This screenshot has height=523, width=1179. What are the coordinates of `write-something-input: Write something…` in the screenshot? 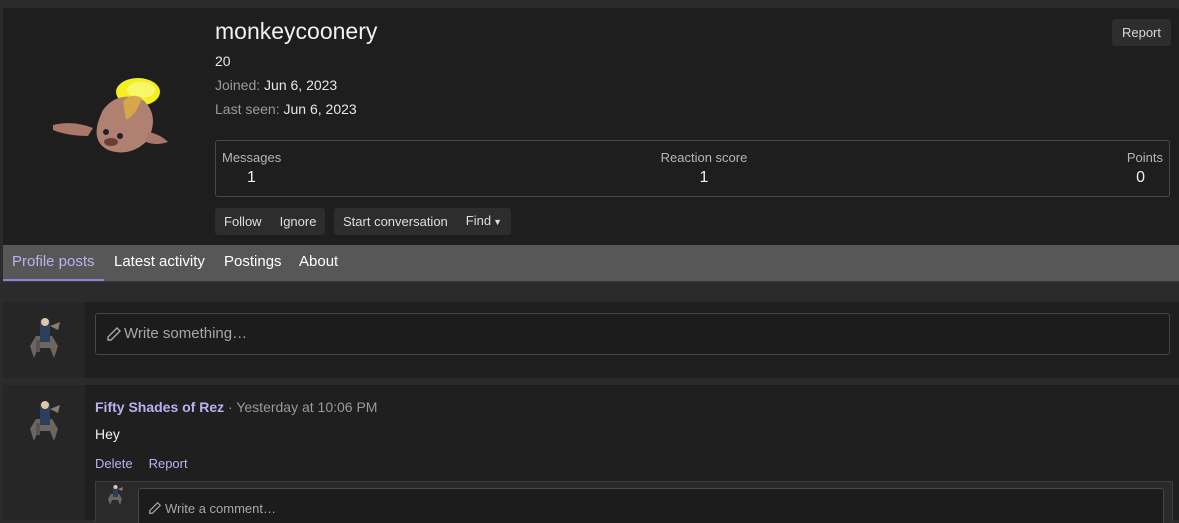 It's located at (632, 334).